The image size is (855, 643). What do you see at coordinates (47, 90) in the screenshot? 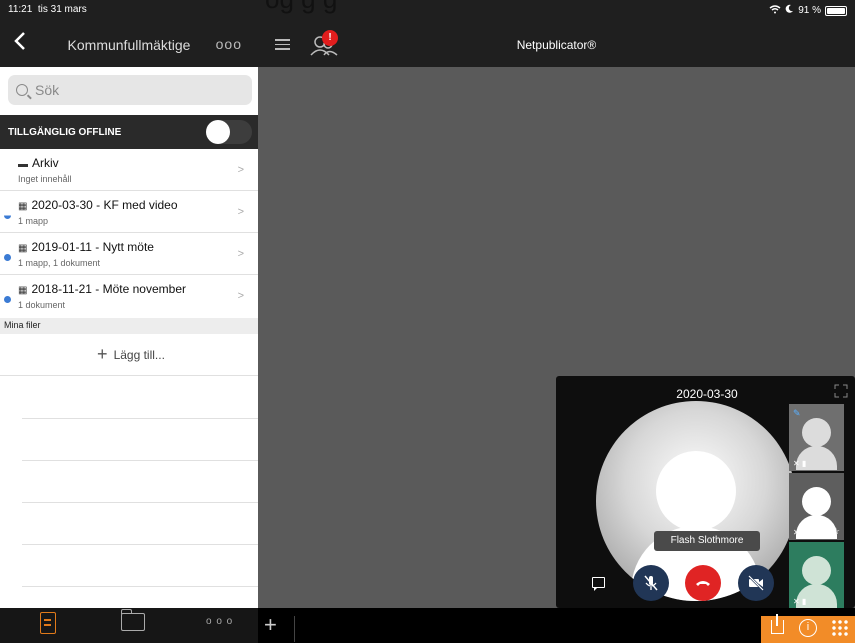
I see `search-placeholder: Sök` at bounding box center [47, 90].